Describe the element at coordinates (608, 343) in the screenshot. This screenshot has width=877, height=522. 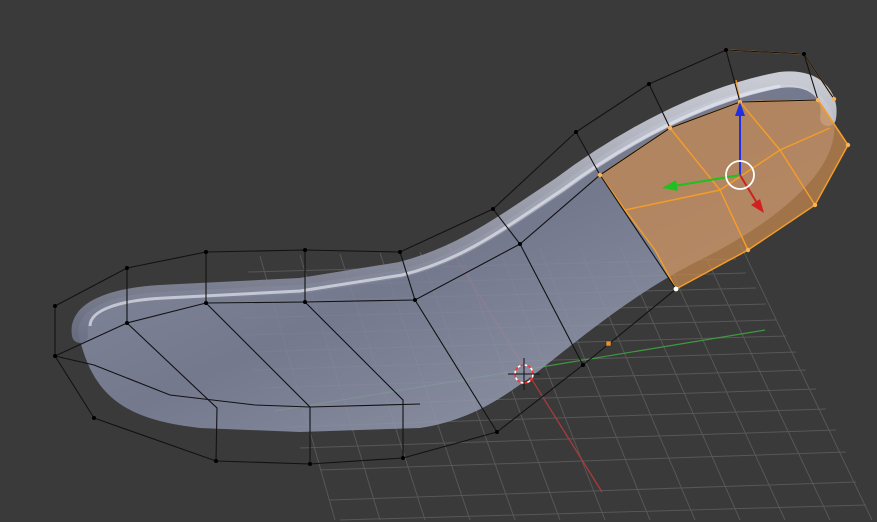
I see `object-origin` at that location.